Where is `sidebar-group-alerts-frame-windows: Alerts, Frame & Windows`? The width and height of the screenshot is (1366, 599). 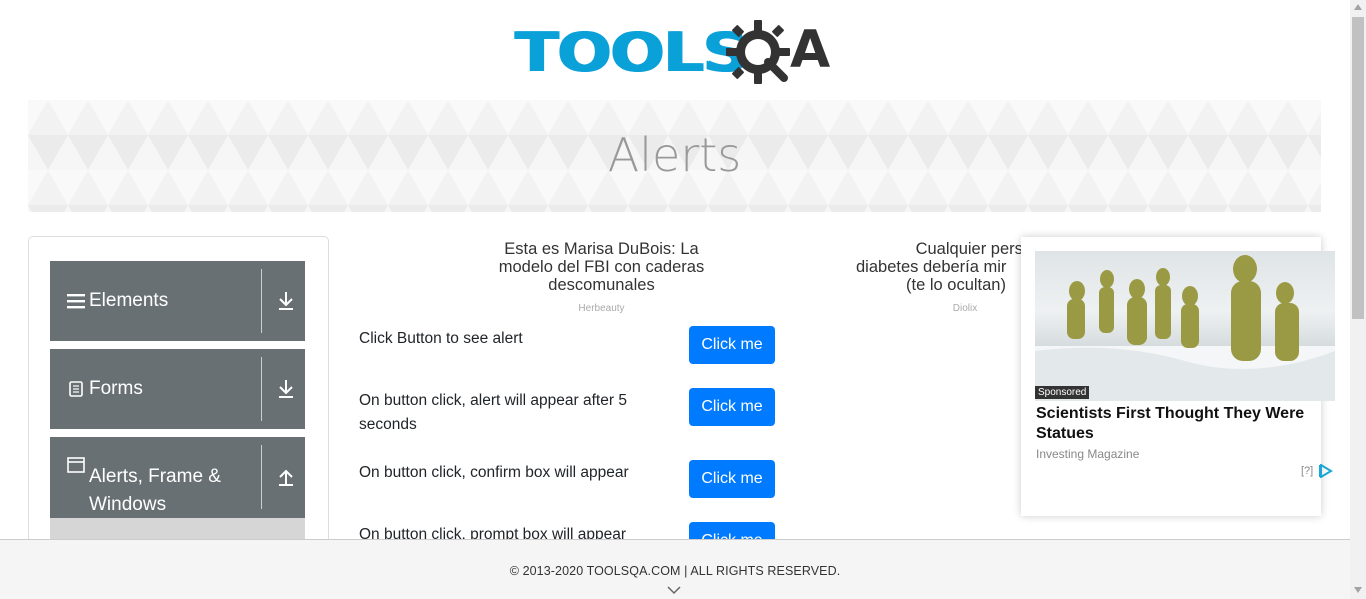 sidebar-group-alerts-frame-windows: Alerts, Frame & Windows is located at coordinates (177, 477).